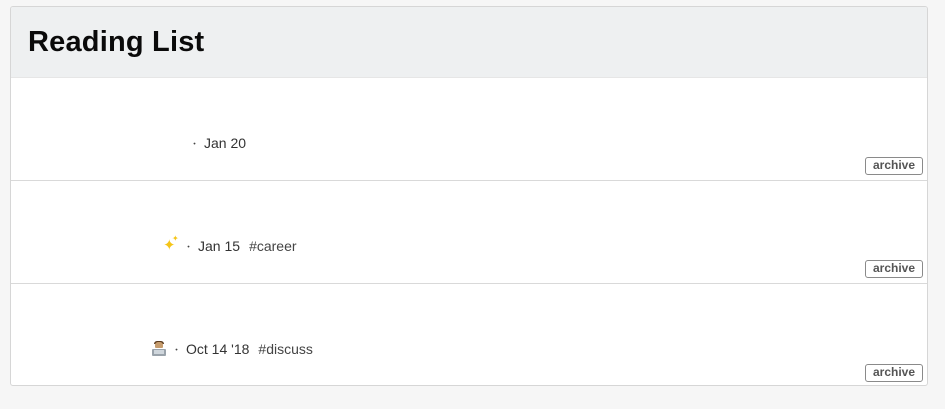 This screenshot has height=409, width=945. I want to click on item-date: Jan 15, so click(219, 246).